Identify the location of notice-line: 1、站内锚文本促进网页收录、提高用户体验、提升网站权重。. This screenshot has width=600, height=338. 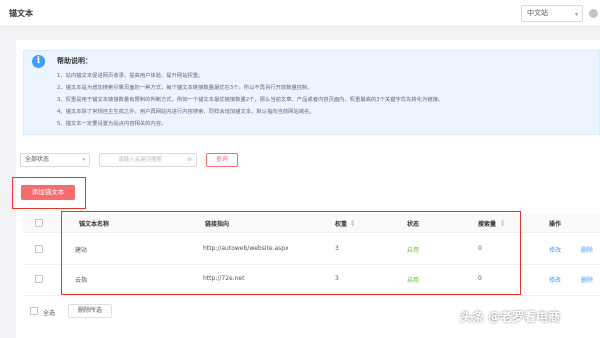
(130, 76).